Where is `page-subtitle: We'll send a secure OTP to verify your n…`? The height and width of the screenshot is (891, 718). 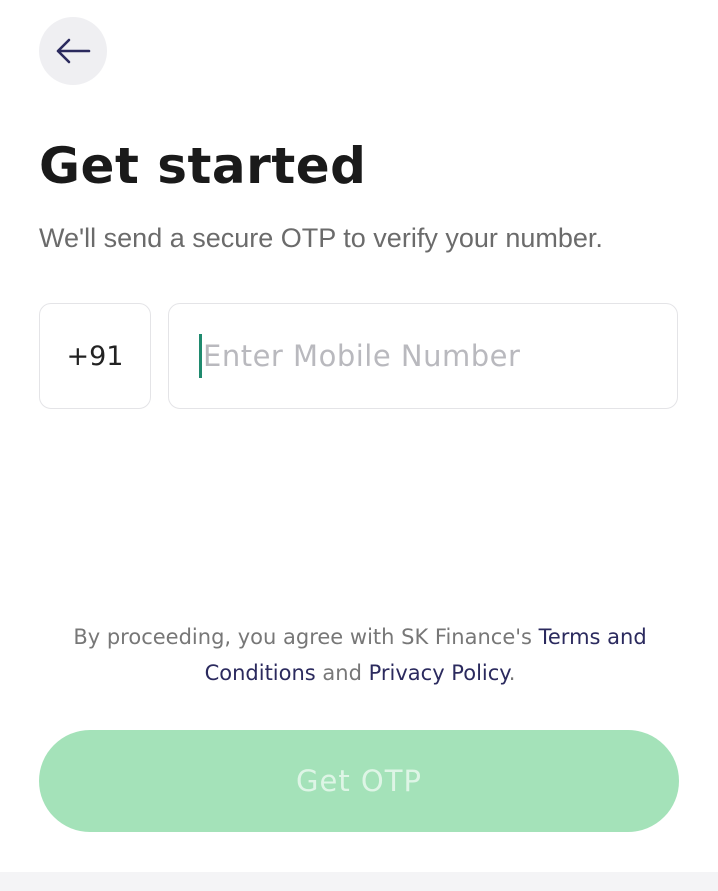 page-subtitle: We'll send a secure OTP to verify your n… is located at coordinates (321, 238).